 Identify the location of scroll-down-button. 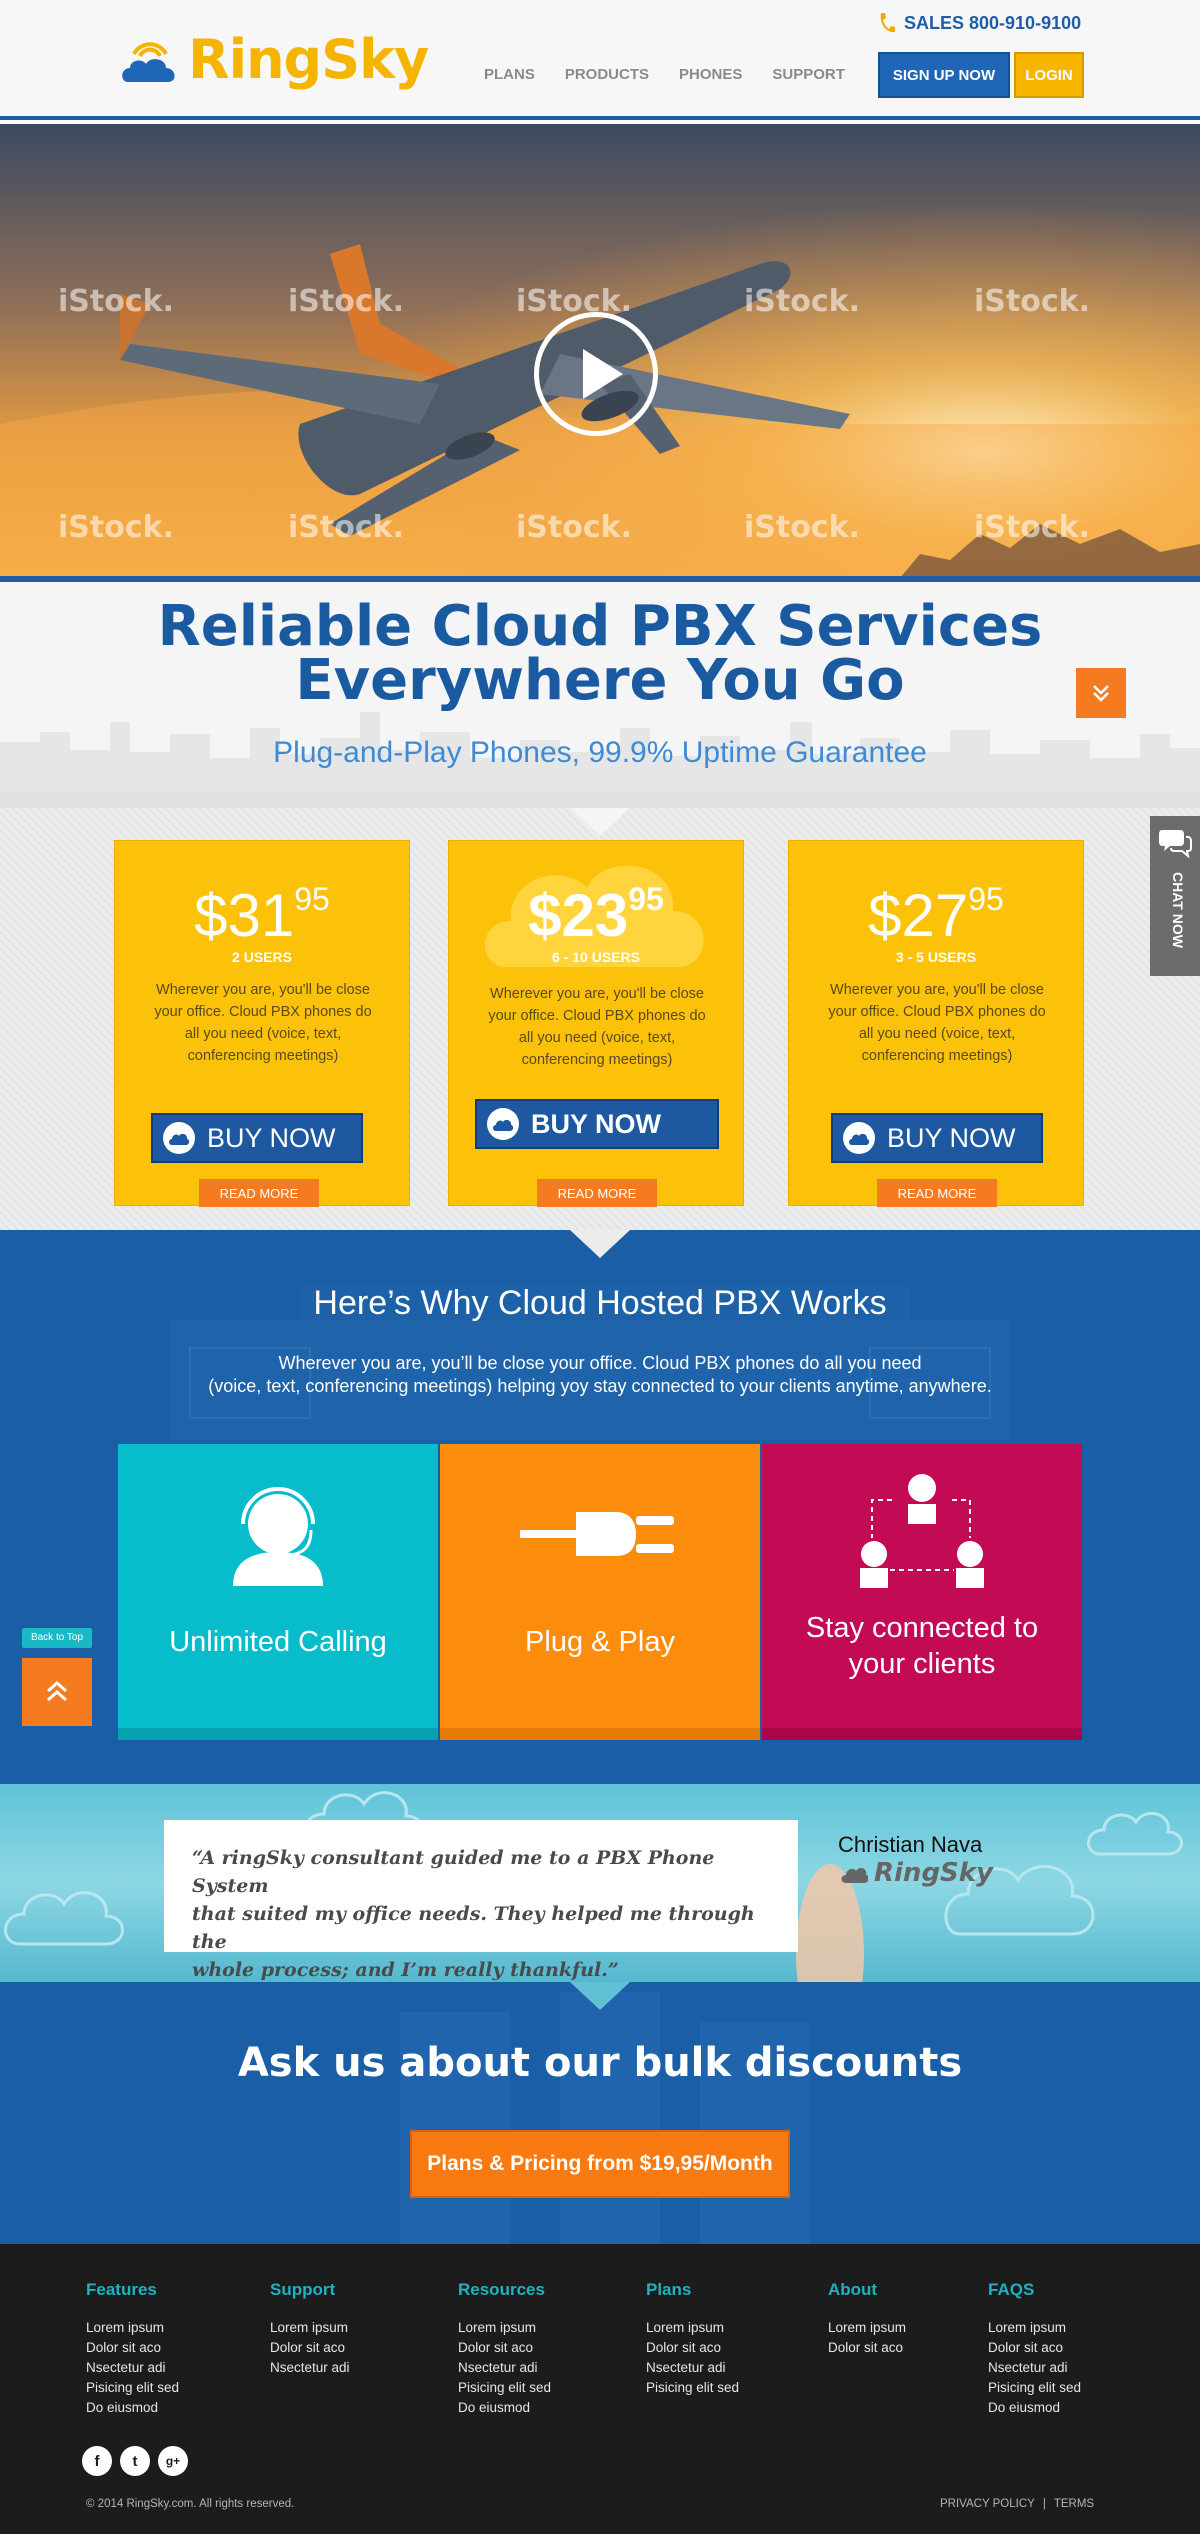
(1101, 693).